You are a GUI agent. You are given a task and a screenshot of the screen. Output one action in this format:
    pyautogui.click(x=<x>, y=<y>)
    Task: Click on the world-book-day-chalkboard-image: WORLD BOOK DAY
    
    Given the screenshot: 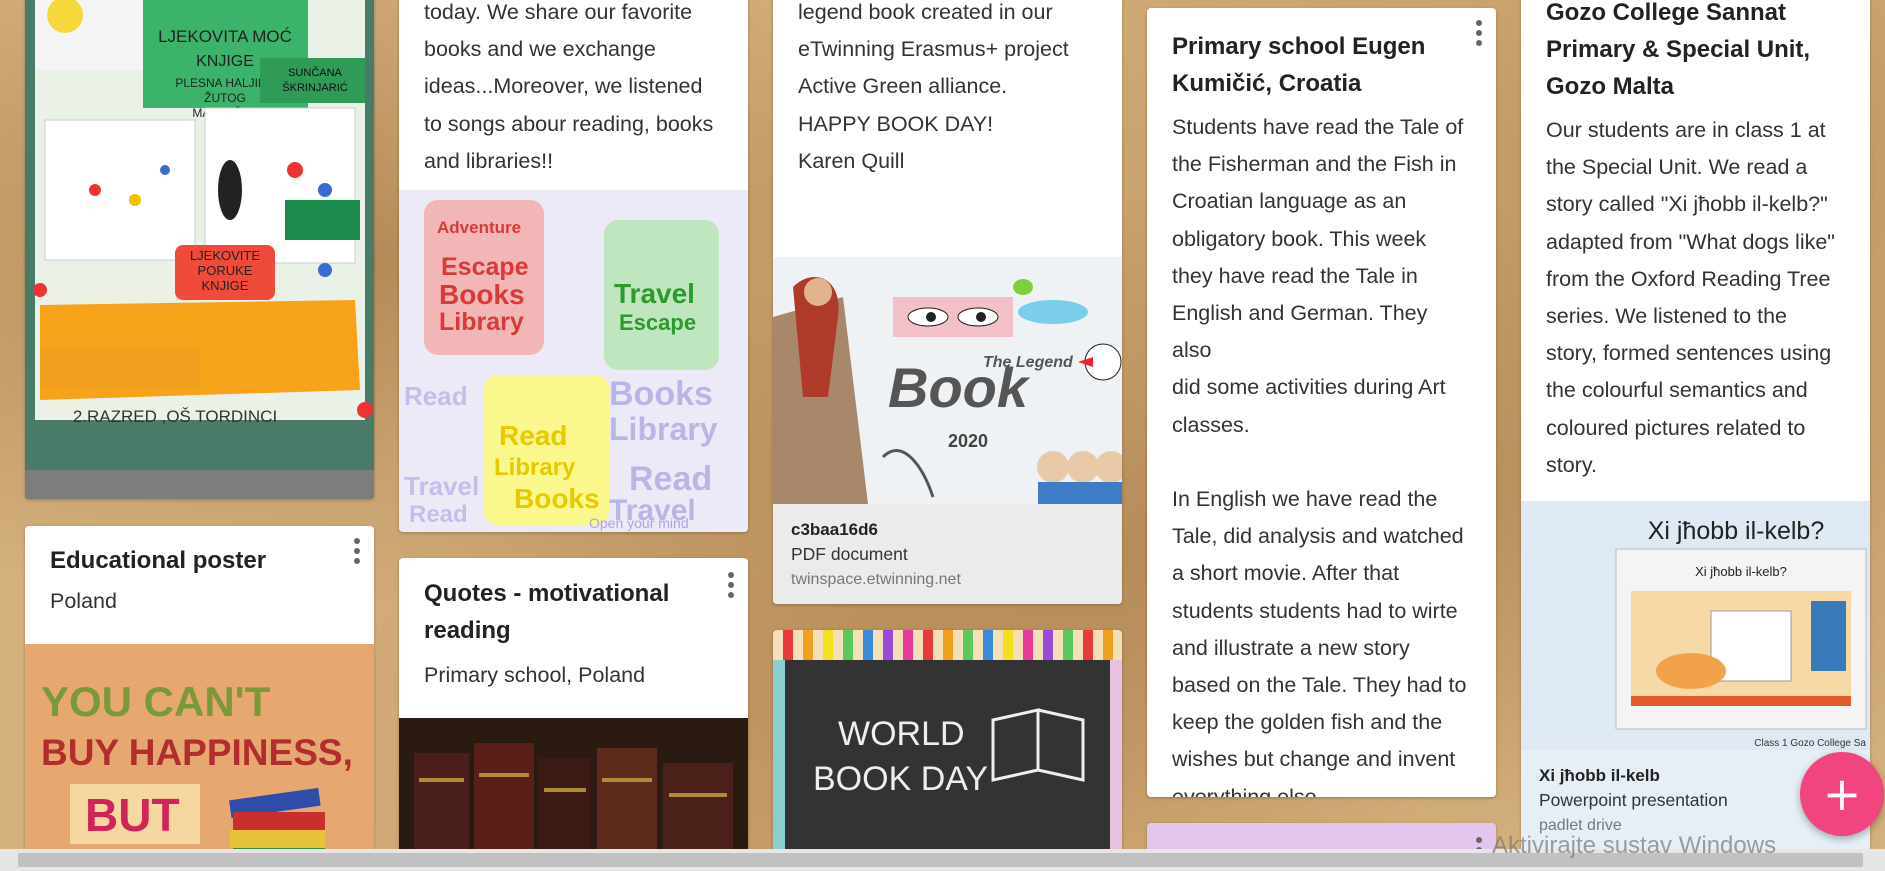 What is the action you would take?
    pyautogui.click(x=947, y=750)
    